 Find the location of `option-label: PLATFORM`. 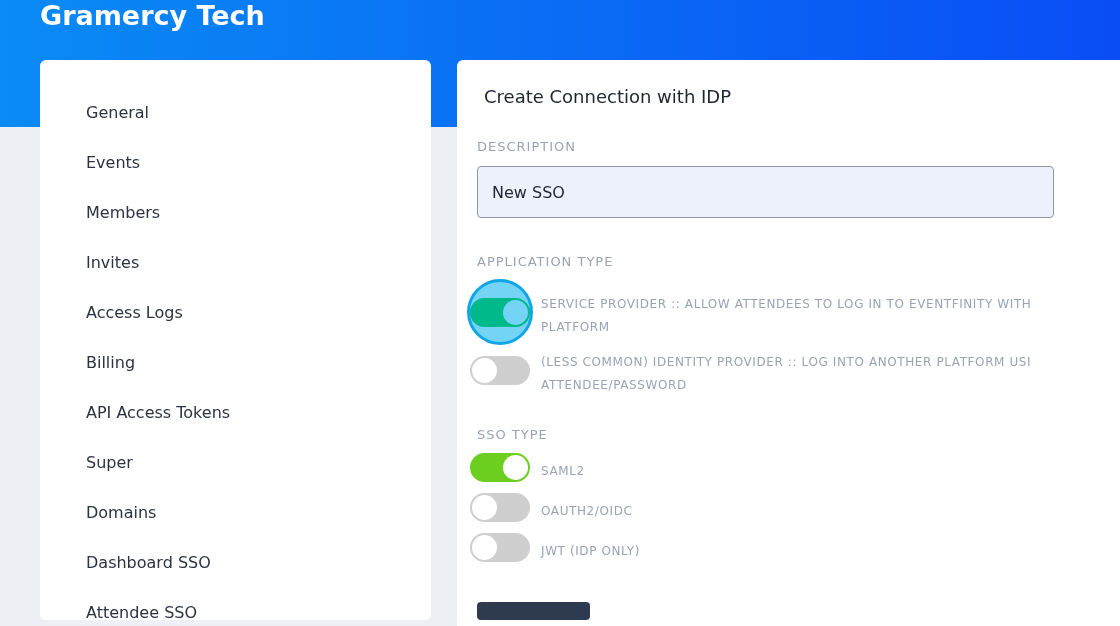

option-label: PLATFORM is located at coordinates (576, 327).